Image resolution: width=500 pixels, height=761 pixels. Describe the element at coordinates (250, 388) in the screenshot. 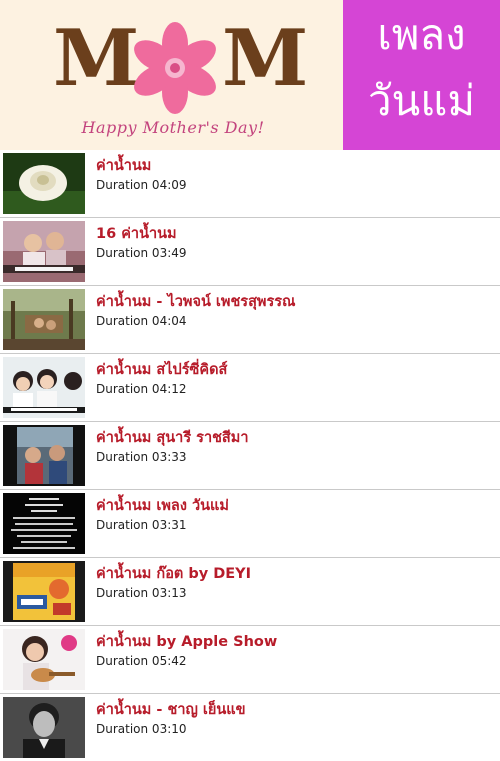

I see `song-list-item: ค่าน้ำนม สไปร์ซี่คิดส์ Duration 04:12` at that location.